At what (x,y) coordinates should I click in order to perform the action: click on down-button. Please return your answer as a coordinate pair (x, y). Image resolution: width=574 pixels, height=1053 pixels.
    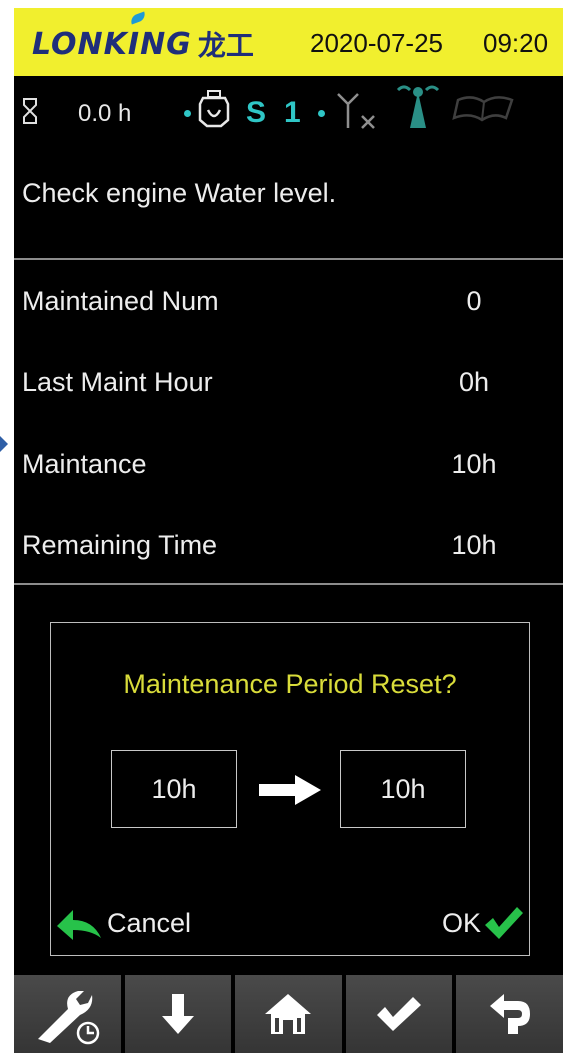
    Looking at the image, I should click on (178, 1014).